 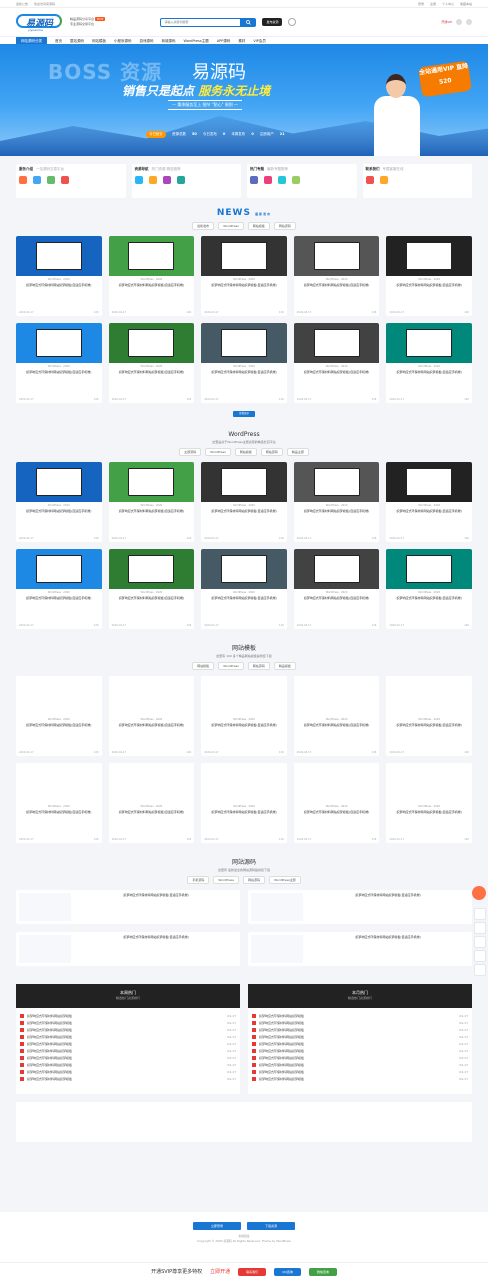 I want to click on contact-button: 联系我们, so click(x=252, y=1271).